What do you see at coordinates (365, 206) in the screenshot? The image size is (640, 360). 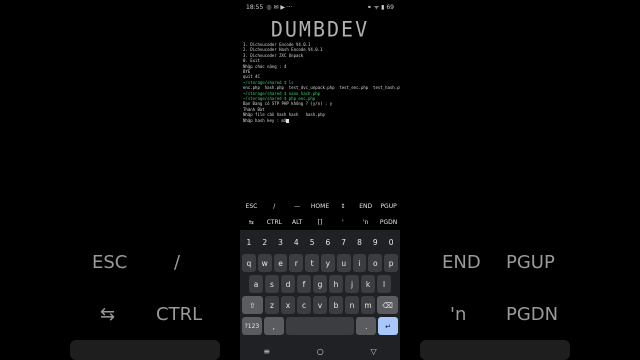 I see `extra-key: END` at bounding box center [365, 206].